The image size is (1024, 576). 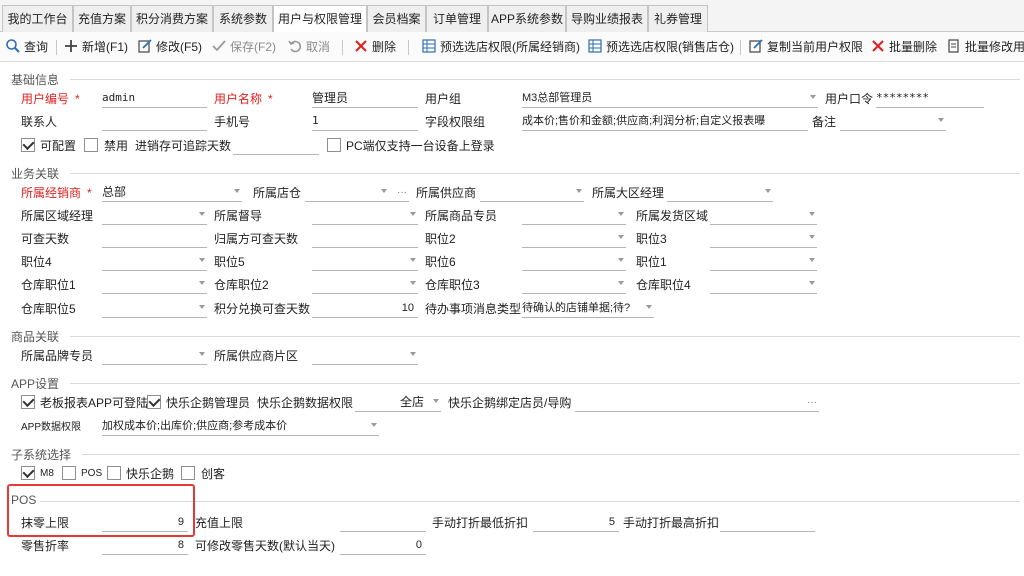 I want to click on warehouse-position2-select, so click(x=365, y=285).